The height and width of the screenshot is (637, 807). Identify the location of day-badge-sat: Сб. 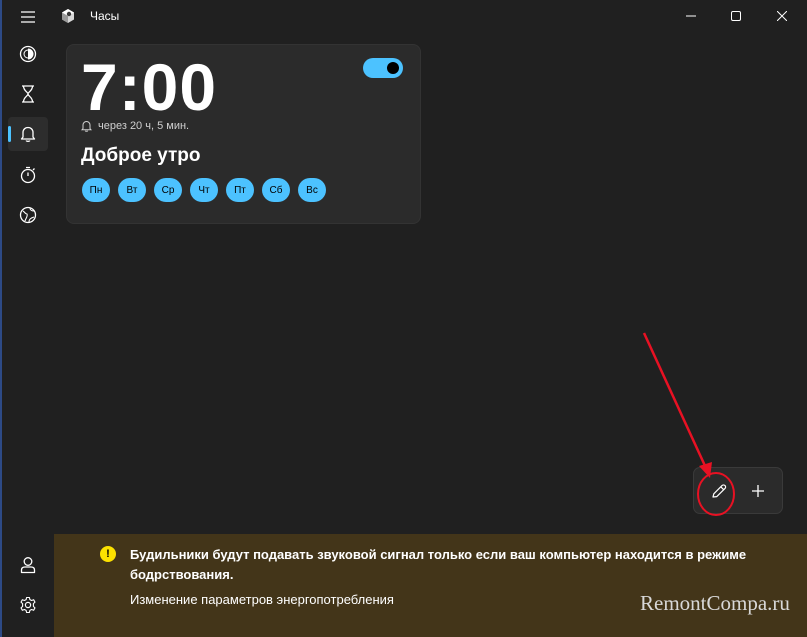
(276, 190).